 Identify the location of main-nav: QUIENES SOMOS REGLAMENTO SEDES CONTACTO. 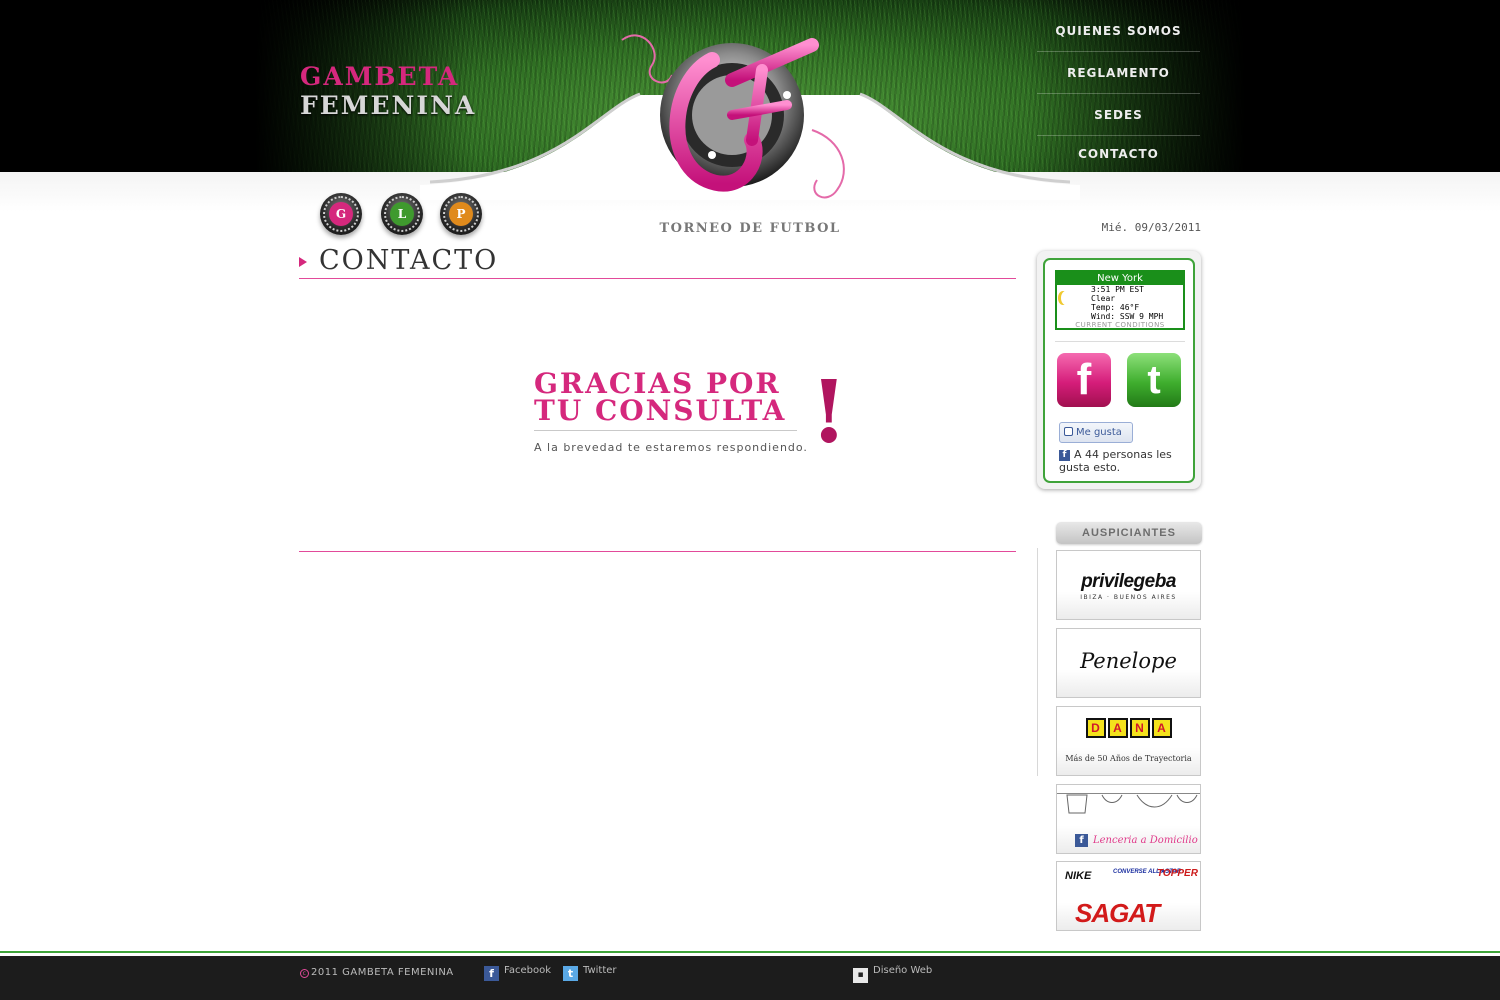
(1118, 91).